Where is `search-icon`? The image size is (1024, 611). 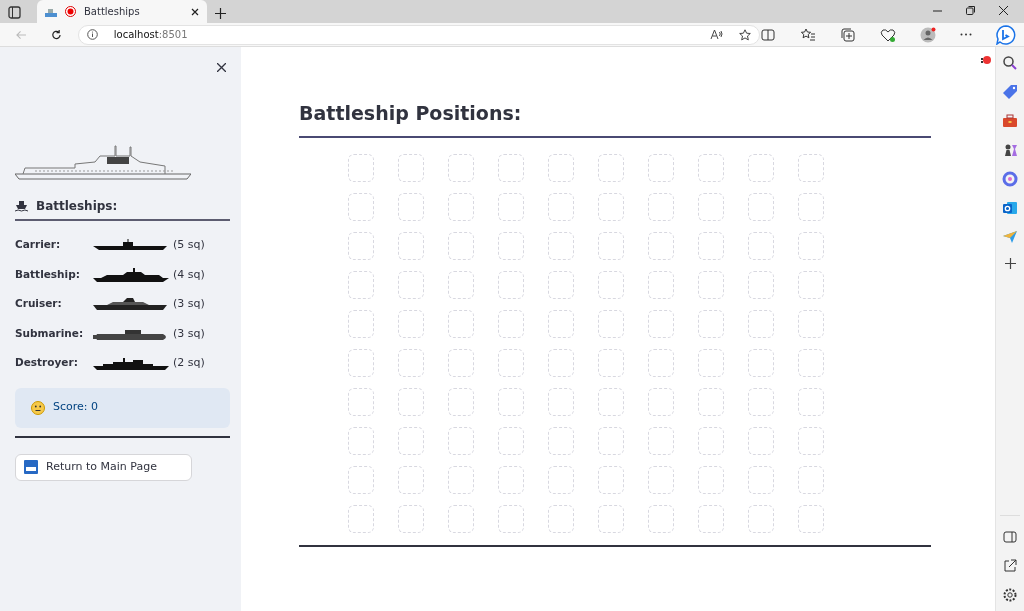
search-icon is located at coordinates (1010, 63).